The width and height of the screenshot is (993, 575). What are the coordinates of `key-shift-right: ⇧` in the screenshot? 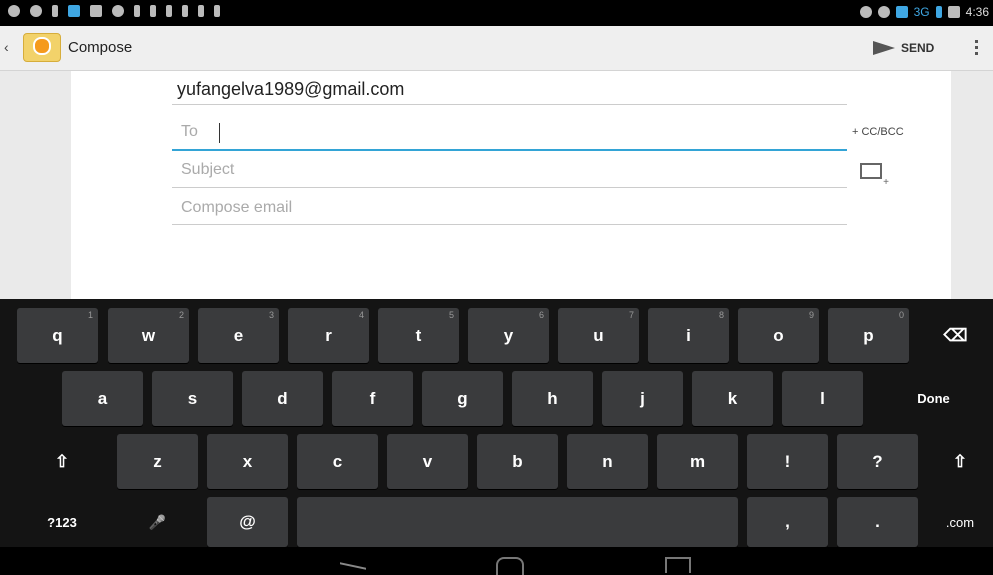 It's located at (960, 461).